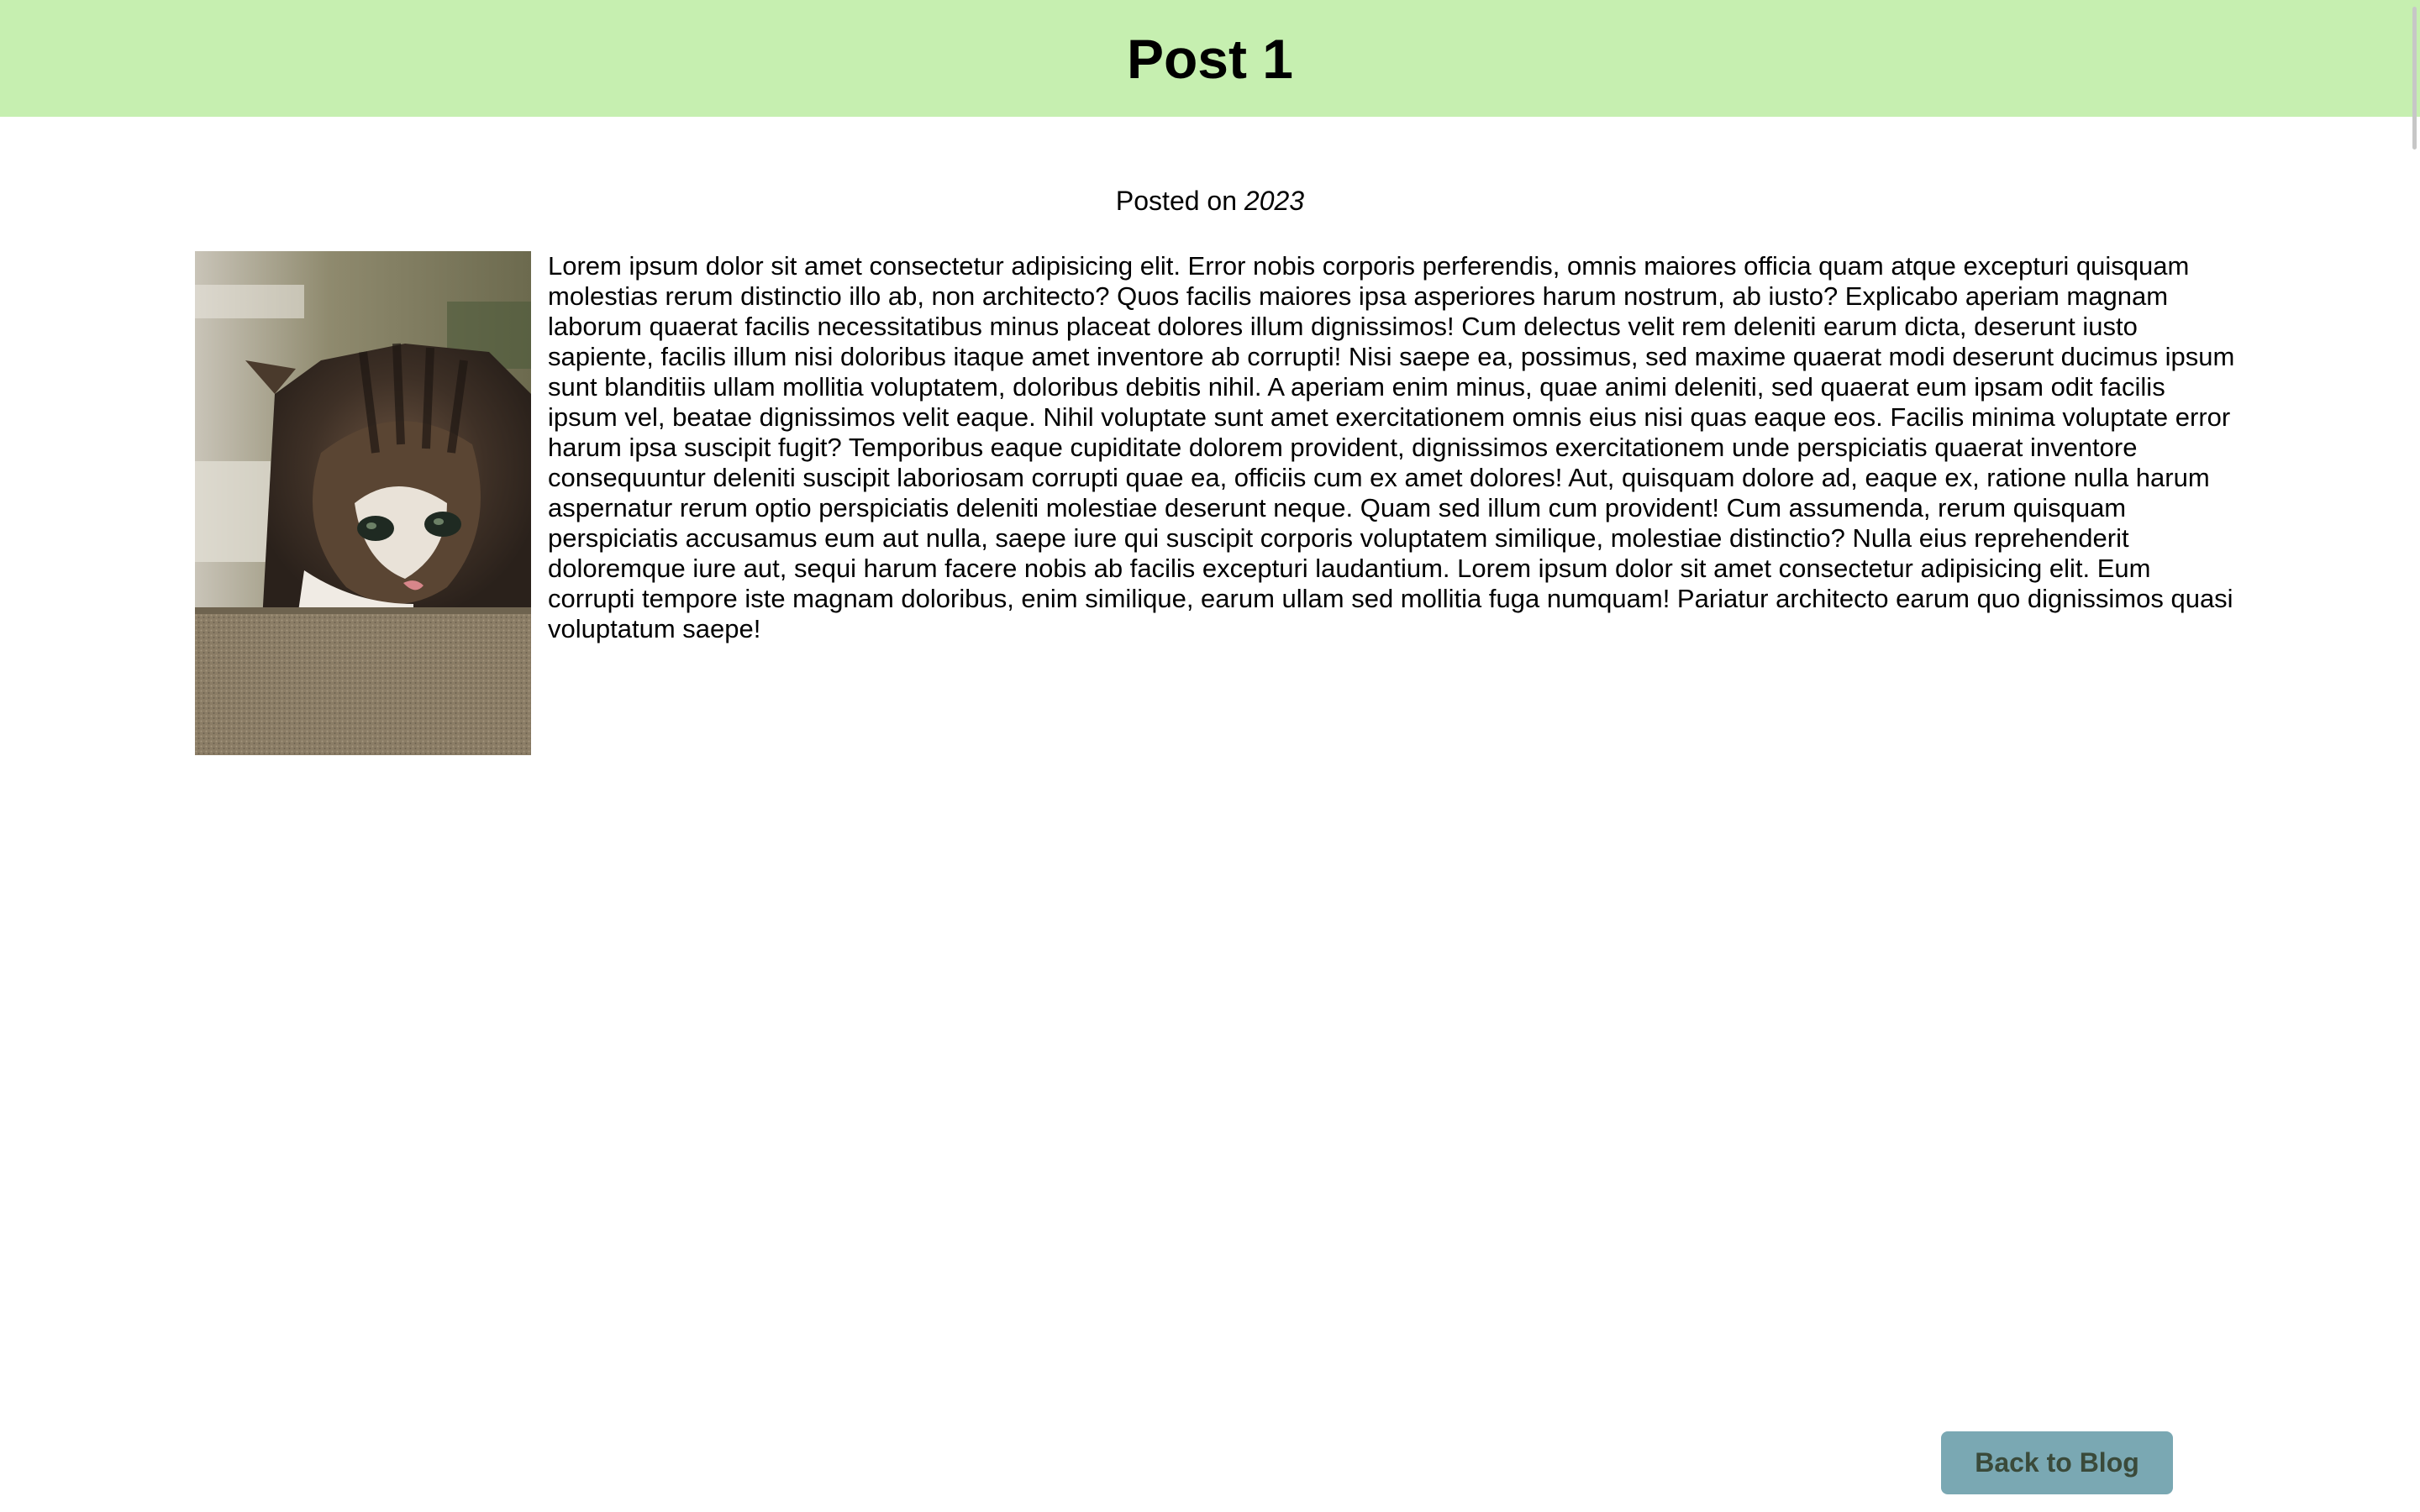  I want to click on kitten-photo-icon, so click(363, 503).